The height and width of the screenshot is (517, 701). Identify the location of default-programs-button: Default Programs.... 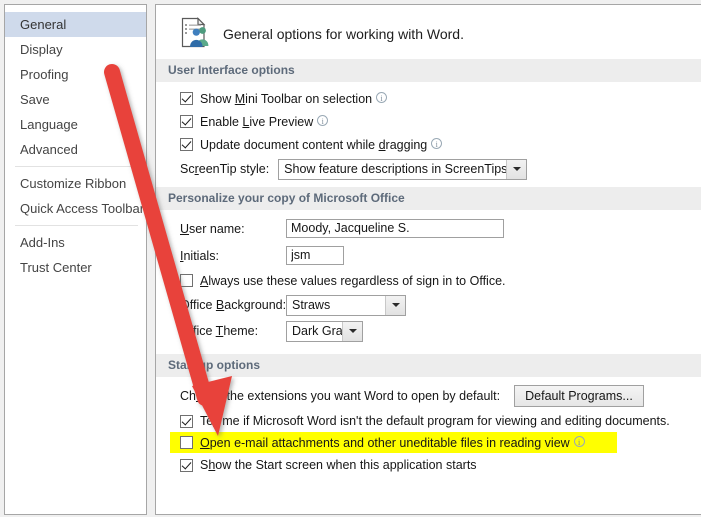
(579, 396).